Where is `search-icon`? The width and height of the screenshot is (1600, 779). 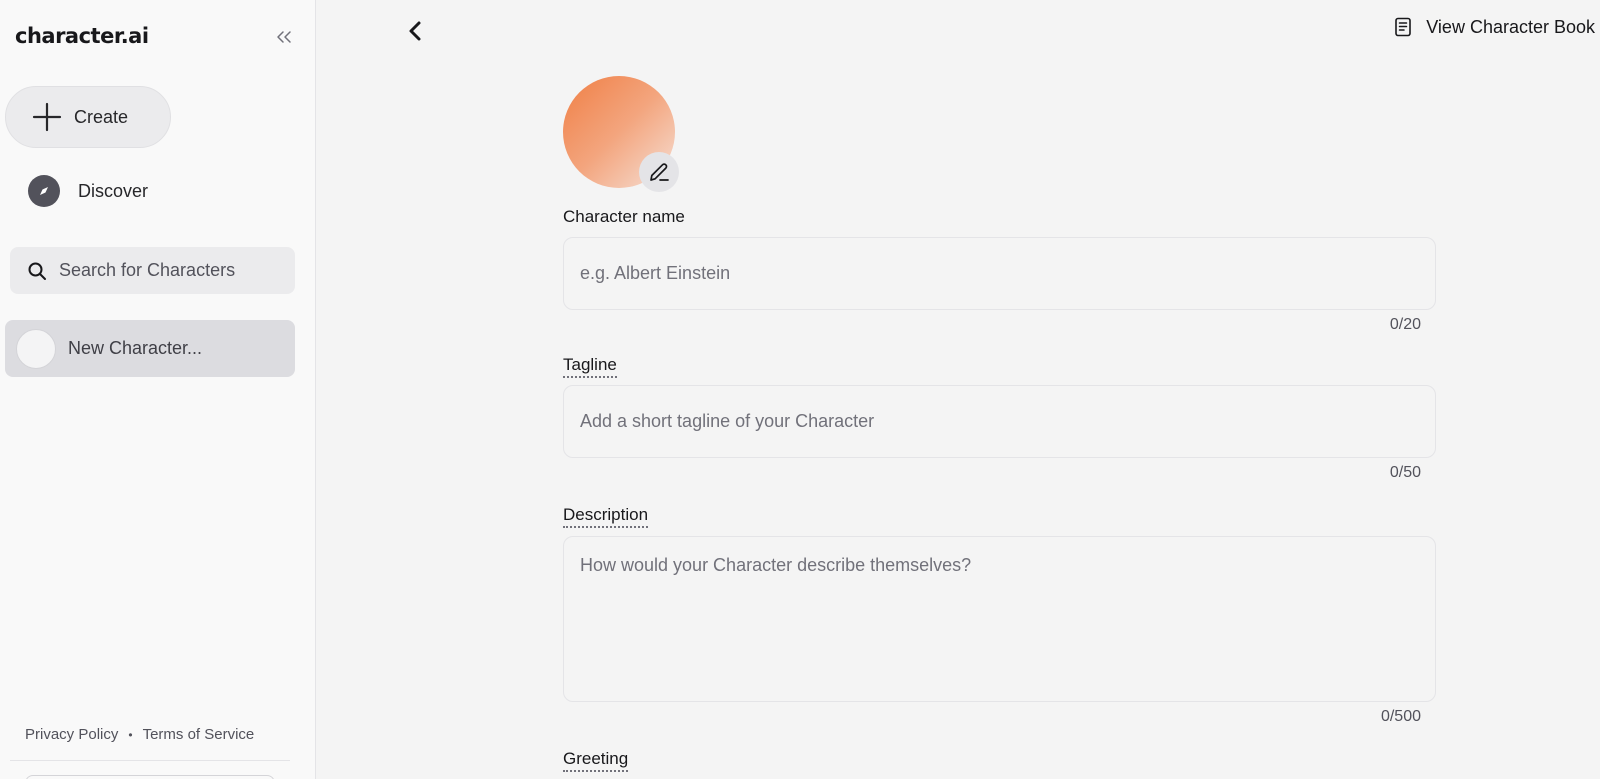
search-icon is located at coordinates (37, 271).